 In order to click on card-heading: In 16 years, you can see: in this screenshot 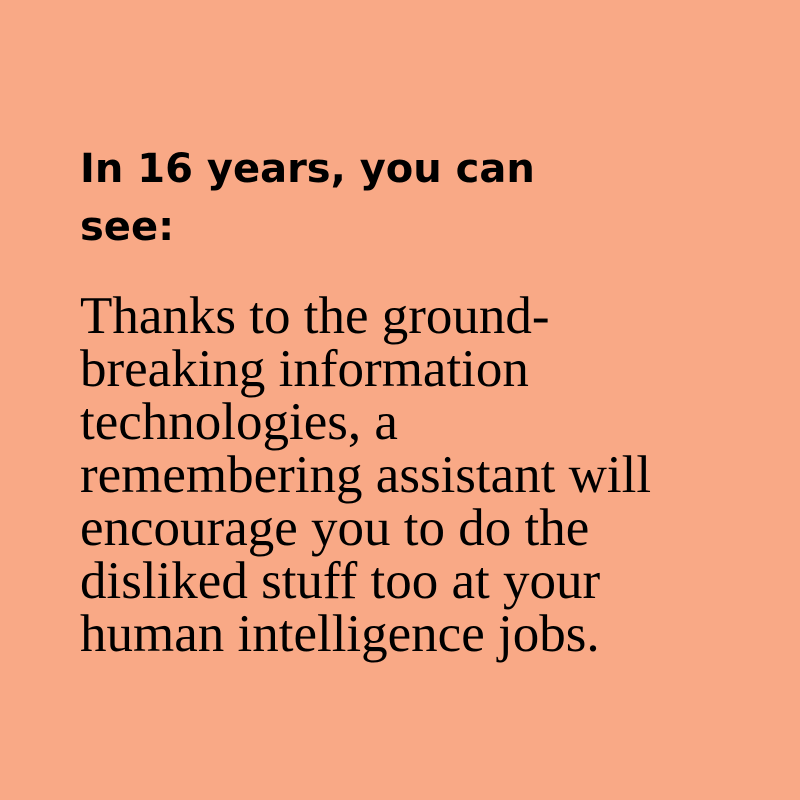, I will do `click(307, 198)`.